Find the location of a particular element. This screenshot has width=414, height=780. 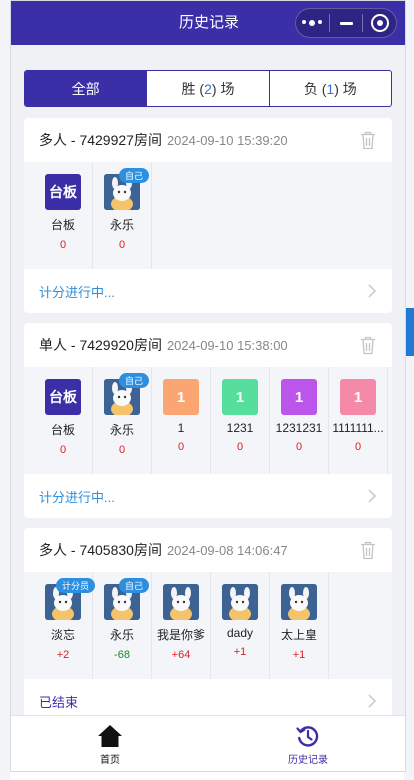

record-header: 多人 - 7429927房间 2024-09-10 15:39:20 is located at coordinates (208, 140).